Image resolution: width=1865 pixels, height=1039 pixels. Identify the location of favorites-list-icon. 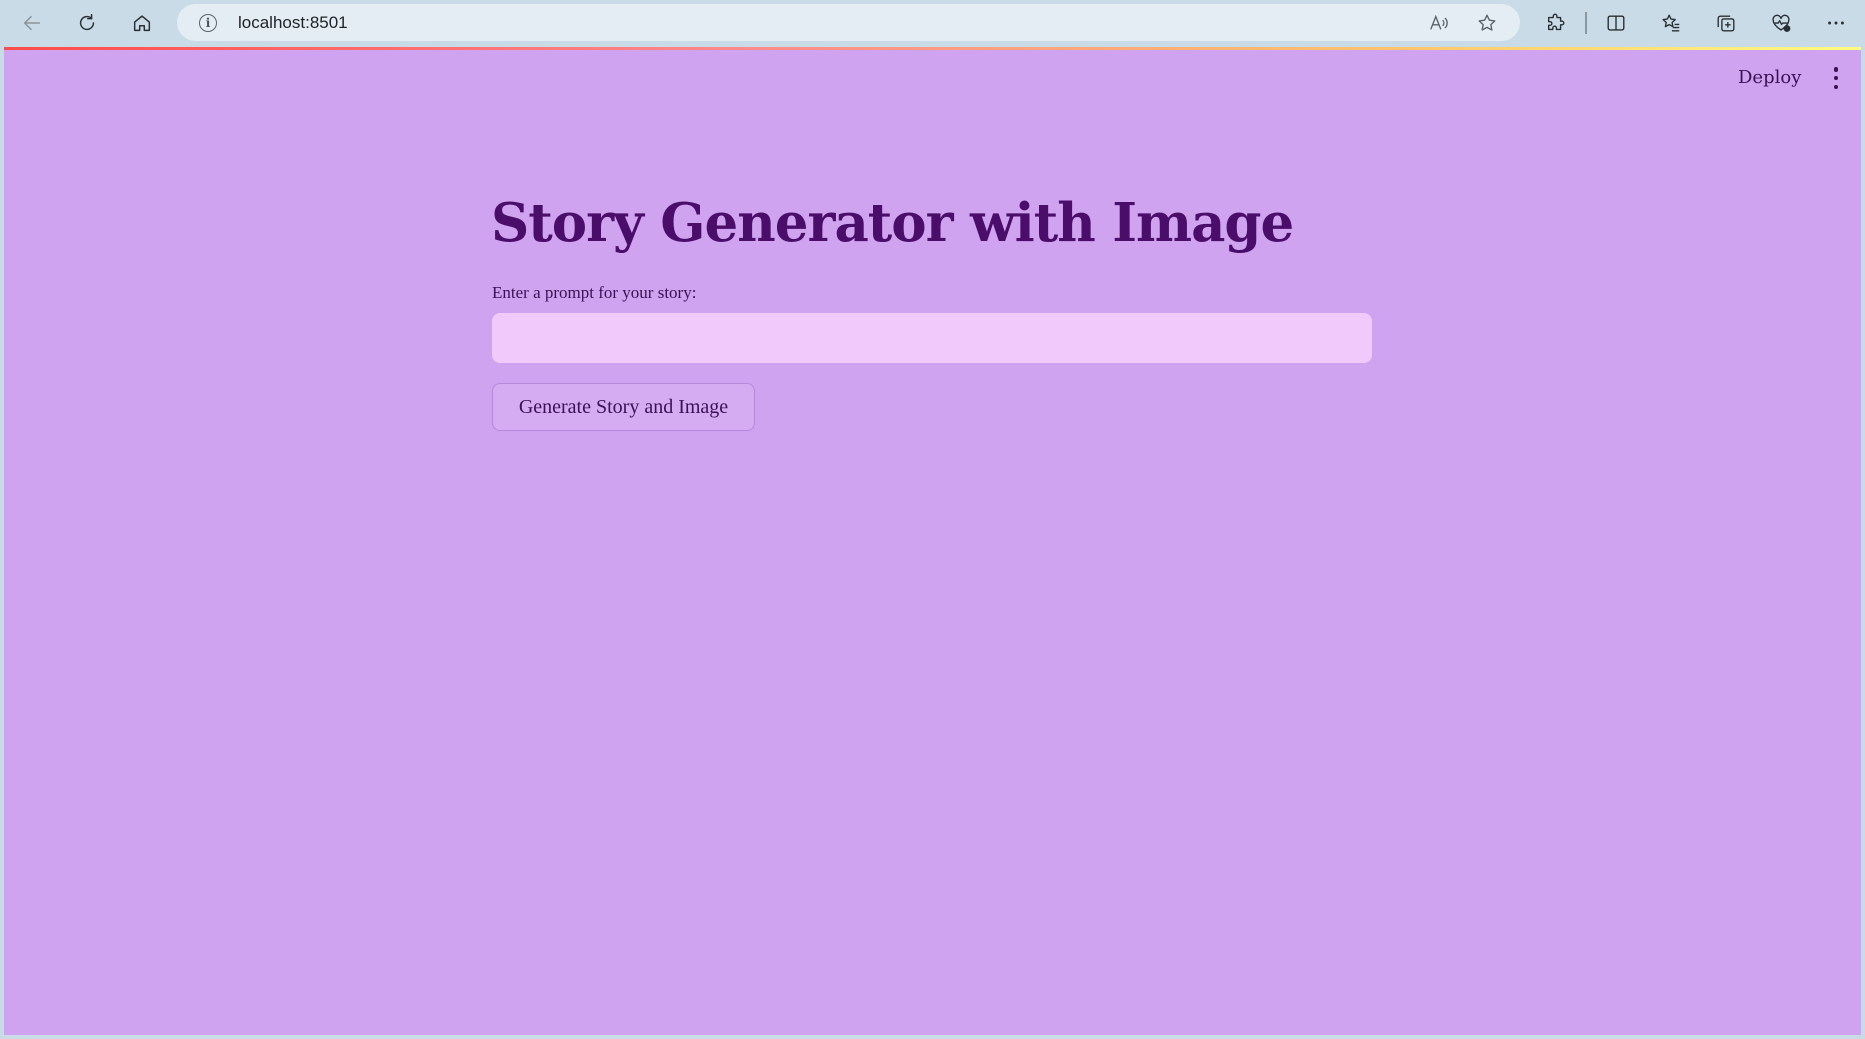
(1671, 23).